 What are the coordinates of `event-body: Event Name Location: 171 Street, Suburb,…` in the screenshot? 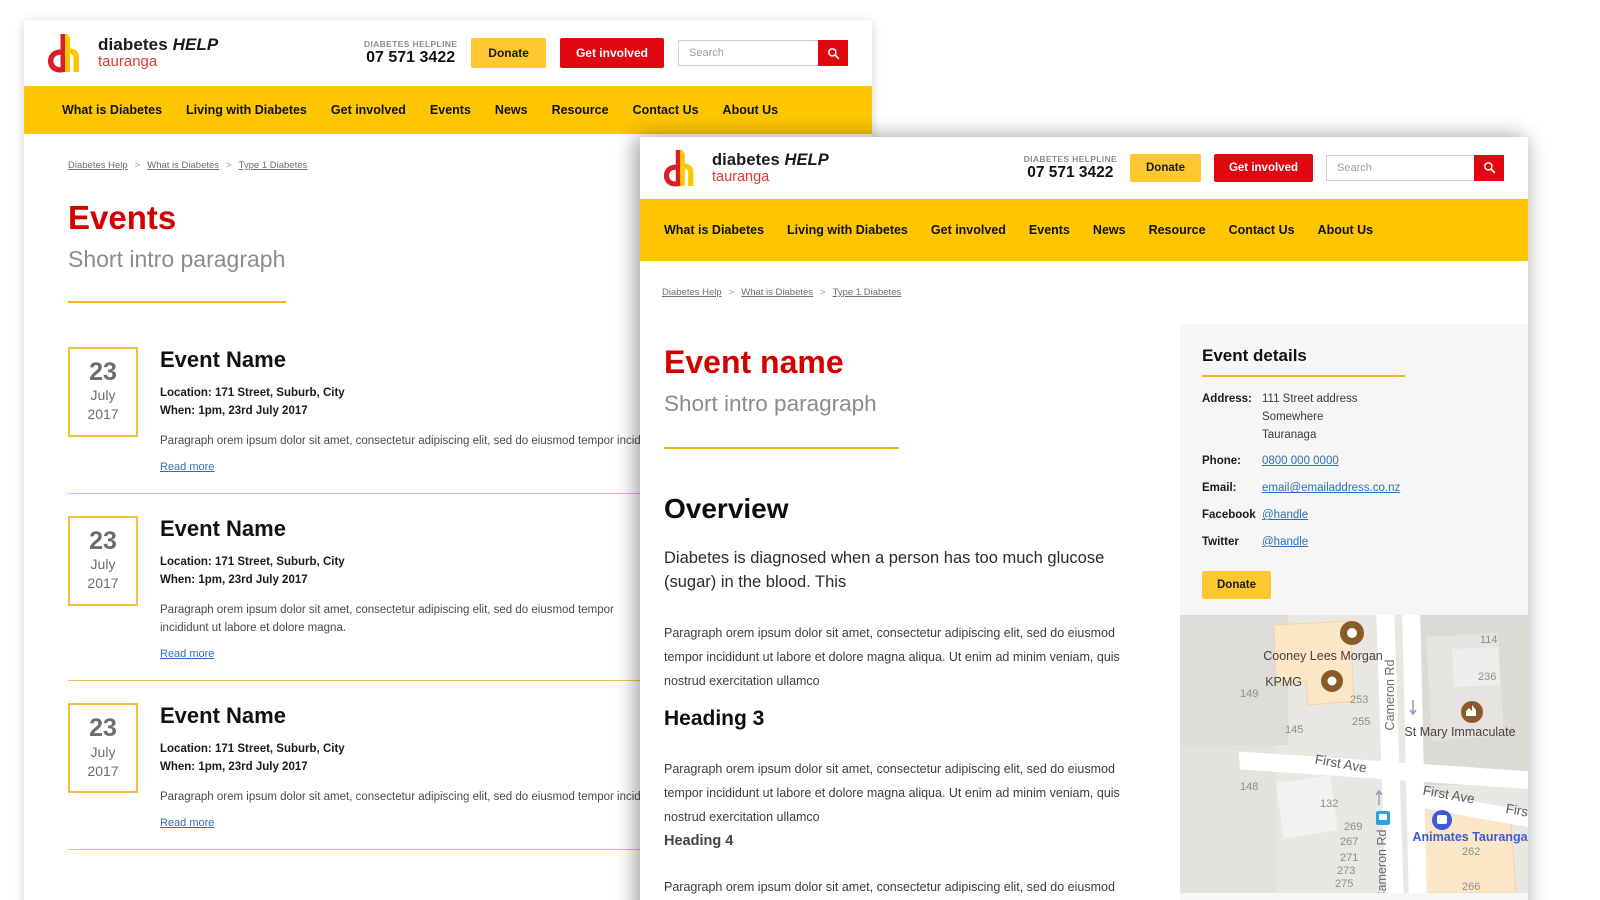 It's located at (389, 589).